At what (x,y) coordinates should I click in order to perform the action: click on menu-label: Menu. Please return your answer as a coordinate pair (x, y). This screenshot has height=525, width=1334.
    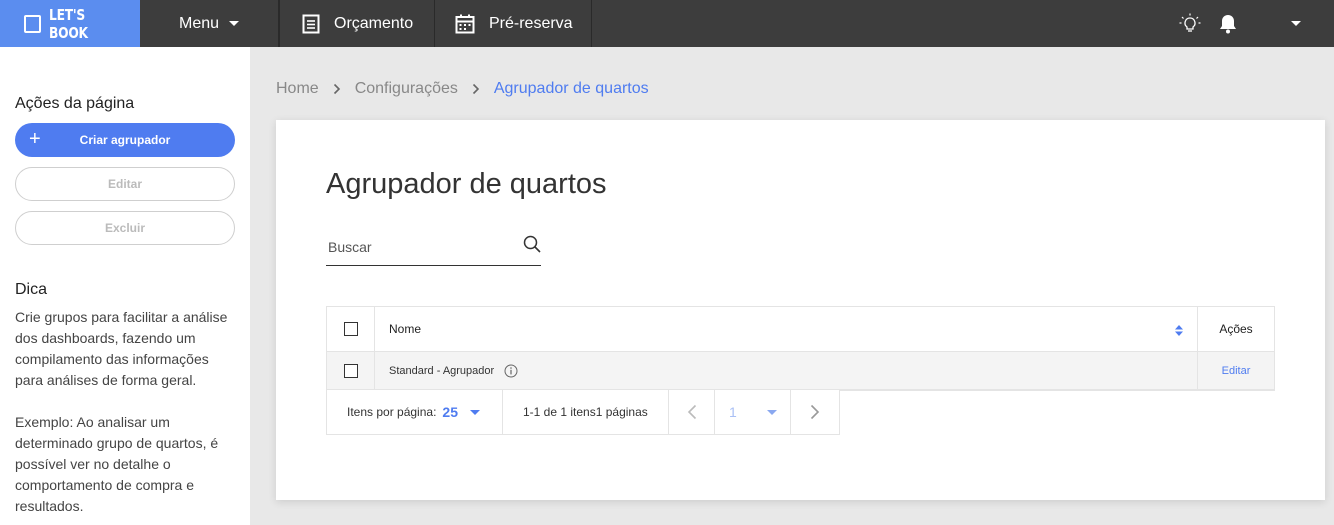
    Looking at the image, I should click on (199, 23).